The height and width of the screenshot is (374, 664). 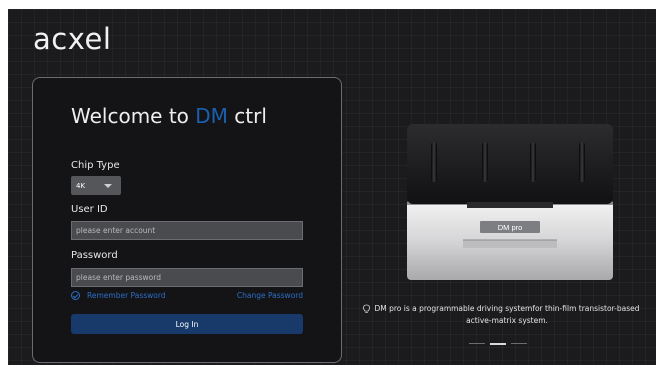 I want to click on carousel-indicators, so click(x=498, y=343).